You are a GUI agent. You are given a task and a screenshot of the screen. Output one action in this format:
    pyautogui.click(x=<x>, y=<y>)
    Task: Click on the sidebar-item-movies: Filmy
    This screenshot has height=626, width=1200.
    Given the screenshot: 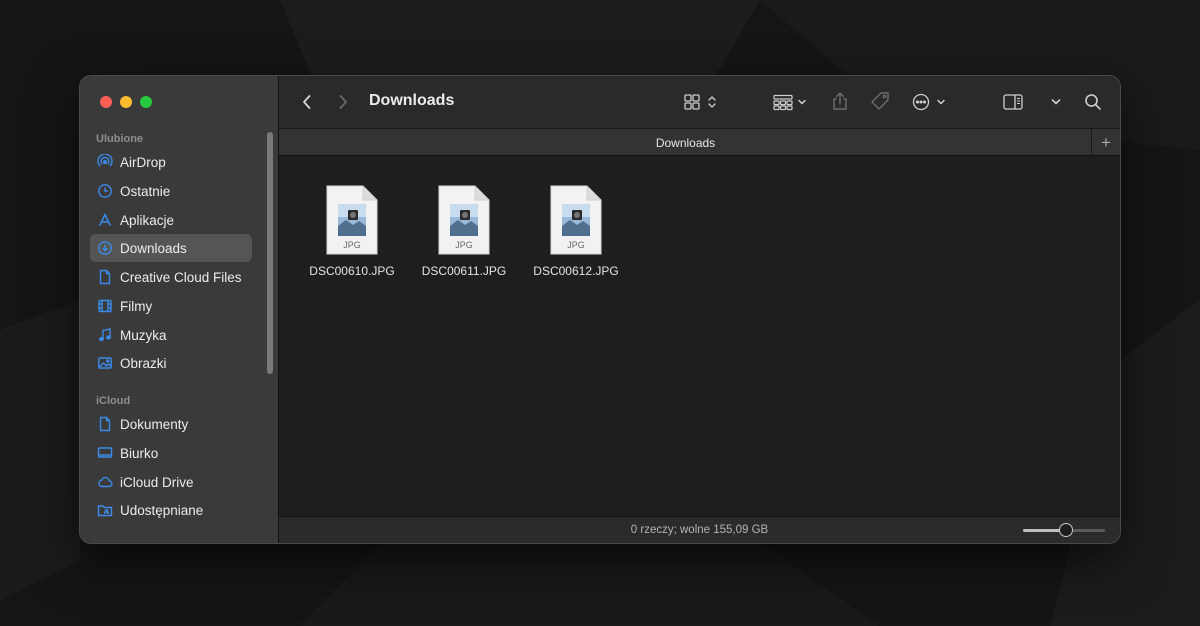 What is the action you would take?
    pyautogui.click(x=171, y=306)
    